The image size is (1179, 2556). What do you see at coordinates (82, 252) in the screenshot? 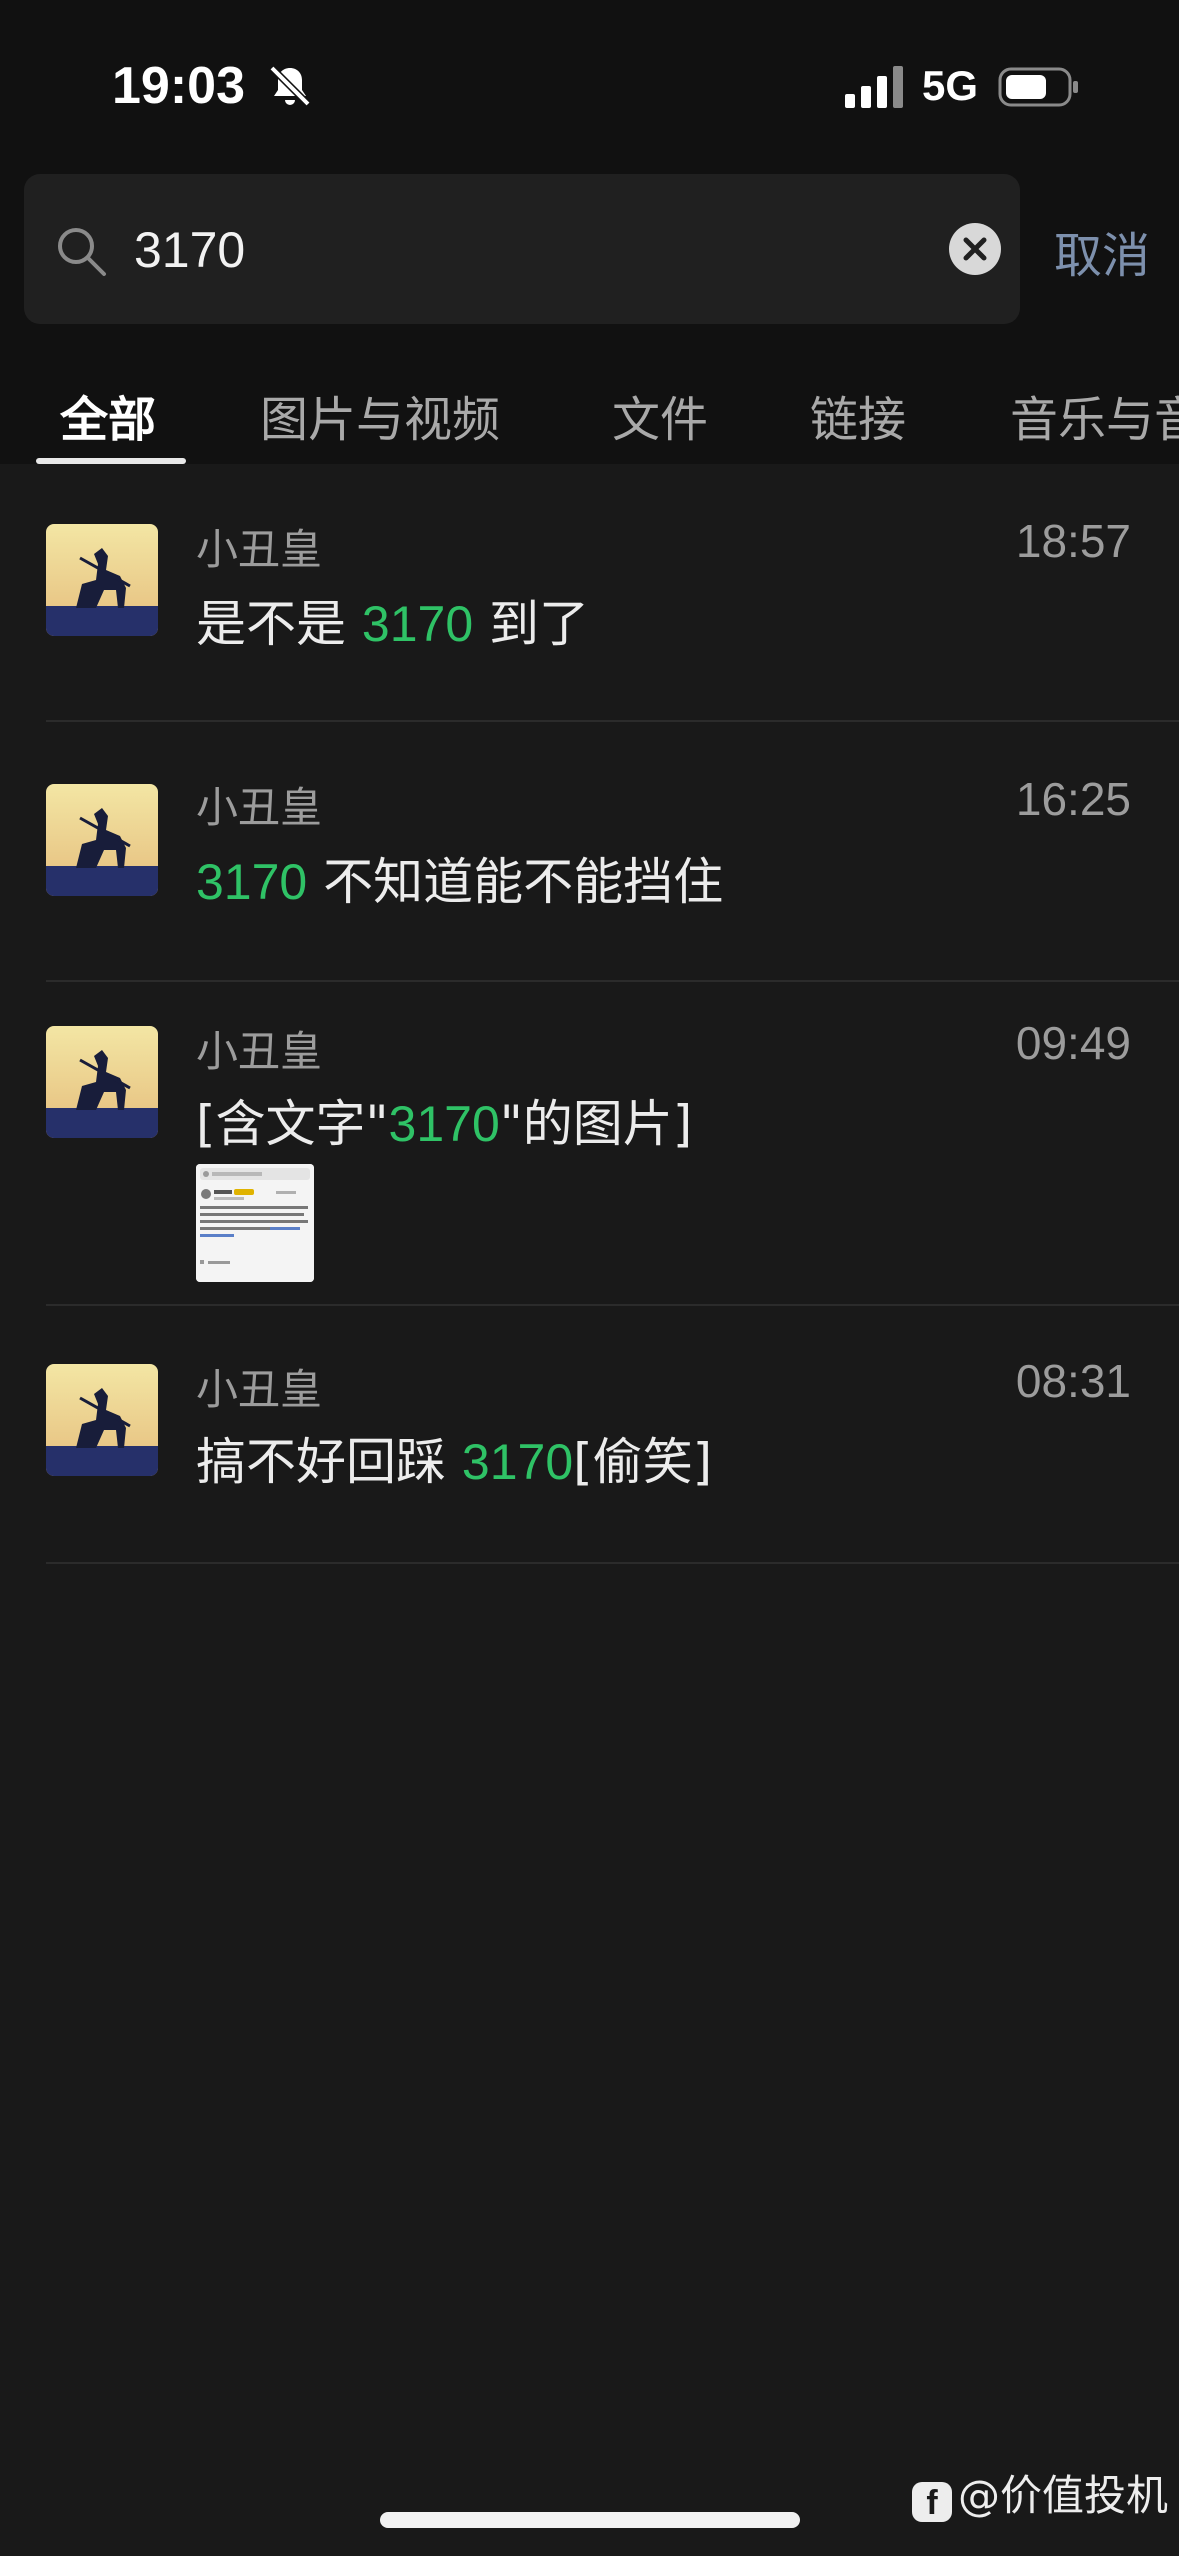
I see `search-icon` at bounding box center [82, 252].